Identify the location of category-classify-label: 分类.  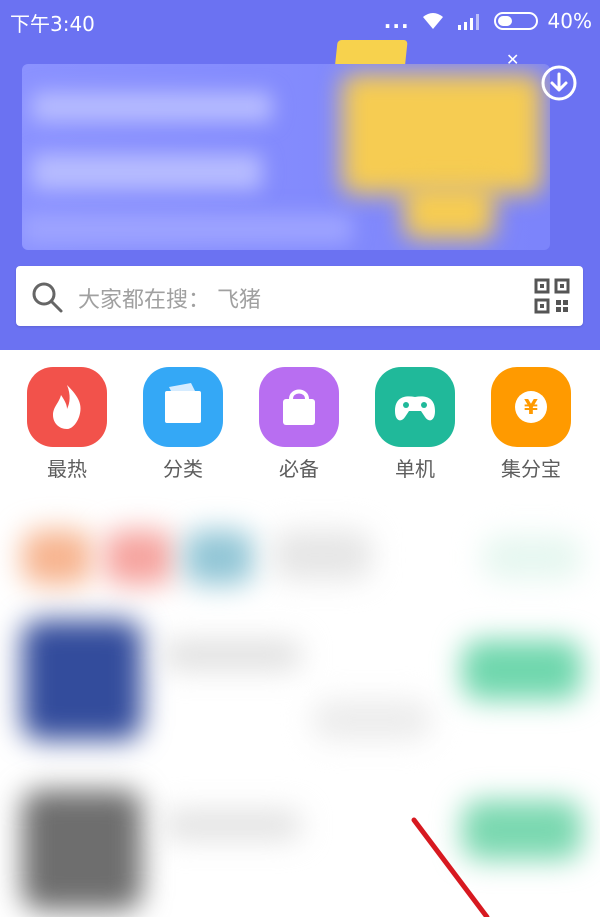
(183, 469).